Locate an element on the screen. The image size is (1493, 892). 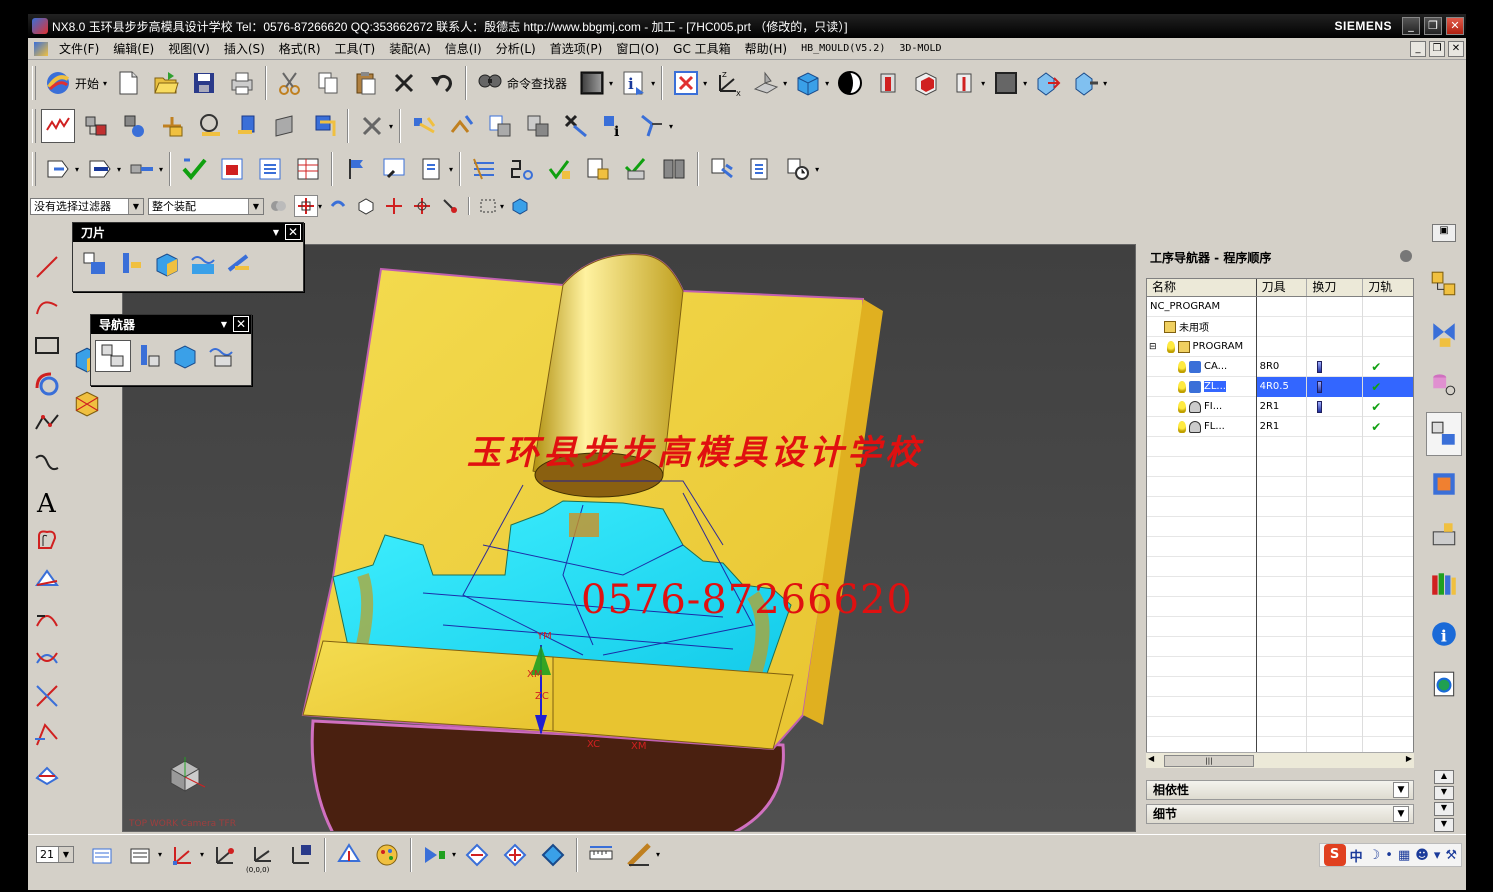
batch-process-icon is located at coordinates (270, 169).